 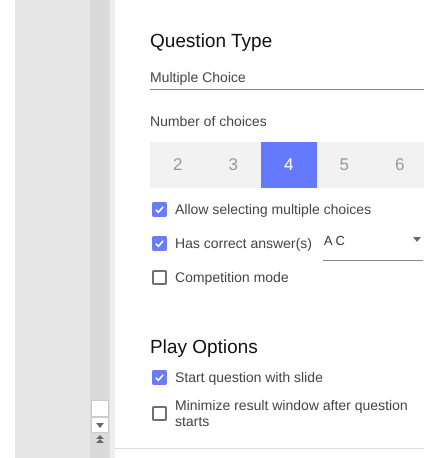 I want to click on section-title: Question Type, so click(x=212, y=42).